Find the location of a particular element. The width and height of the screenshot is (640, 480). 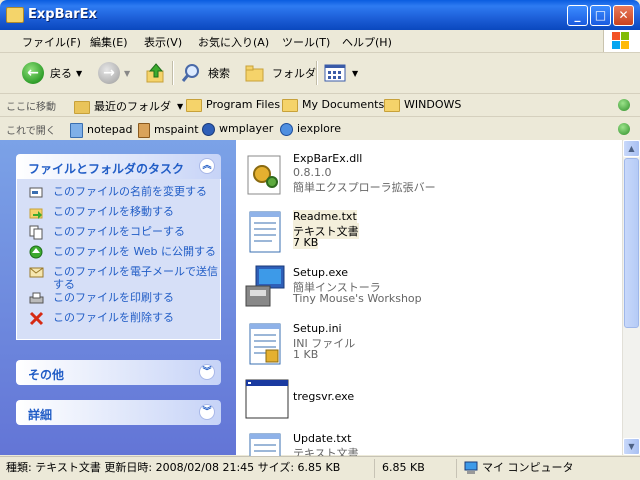

windows-logo is located at coordinates (621, 41).